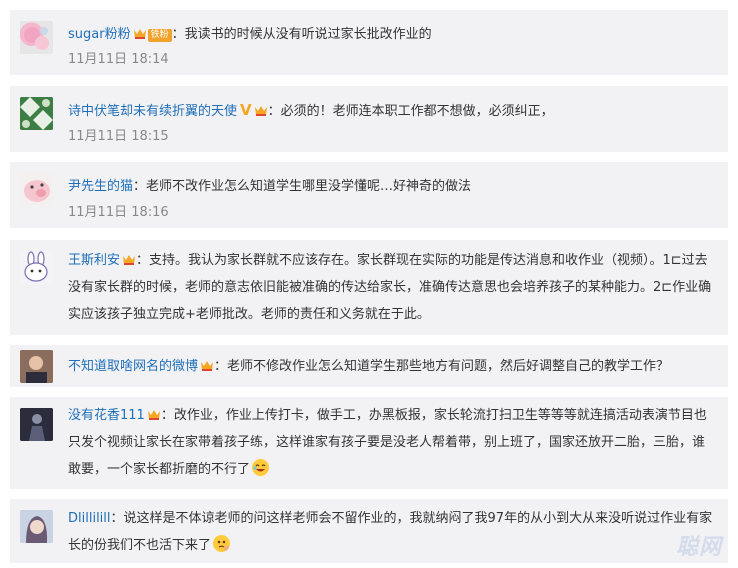  I want to click on comment-text: ：我读书的时候从没有听说过家长批改作业的, so click(301, 34).